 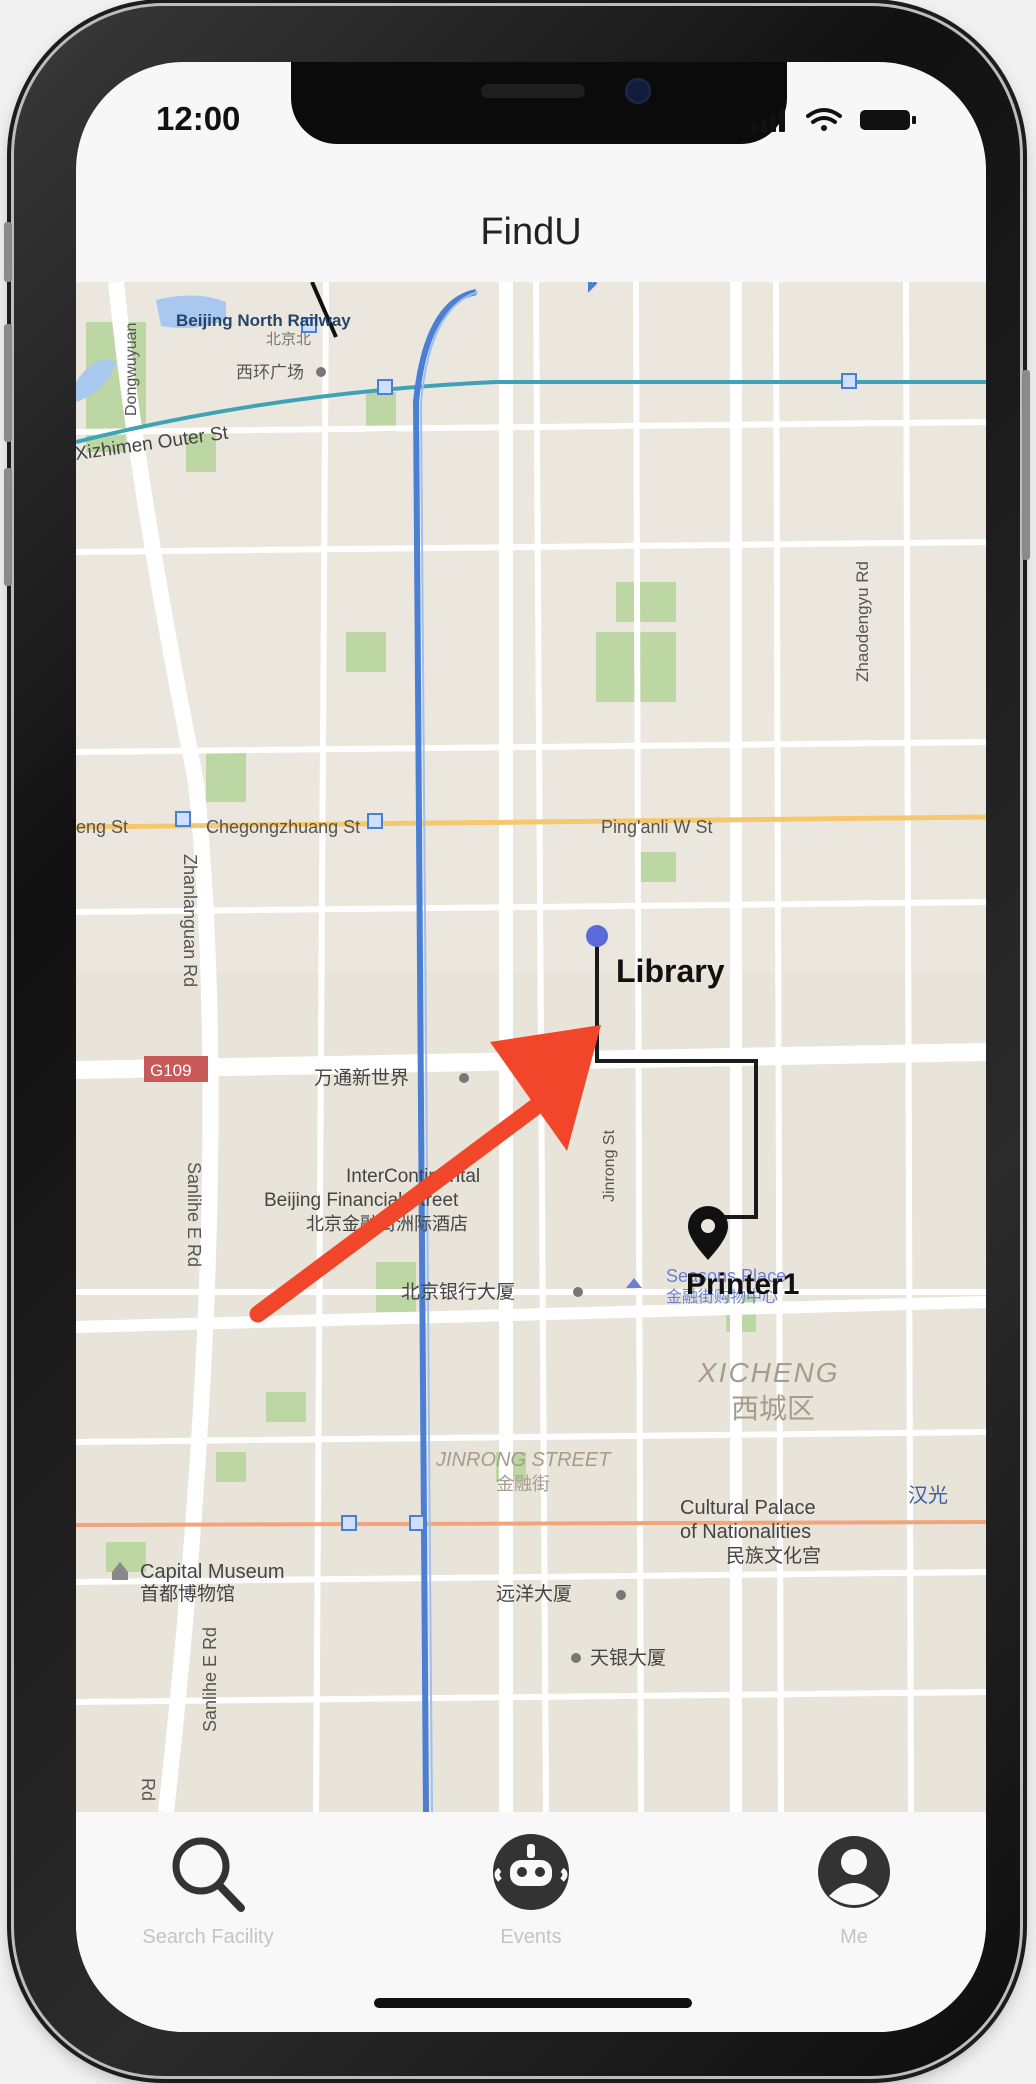 I want to click on front-camera, so click(x=638, y=91).